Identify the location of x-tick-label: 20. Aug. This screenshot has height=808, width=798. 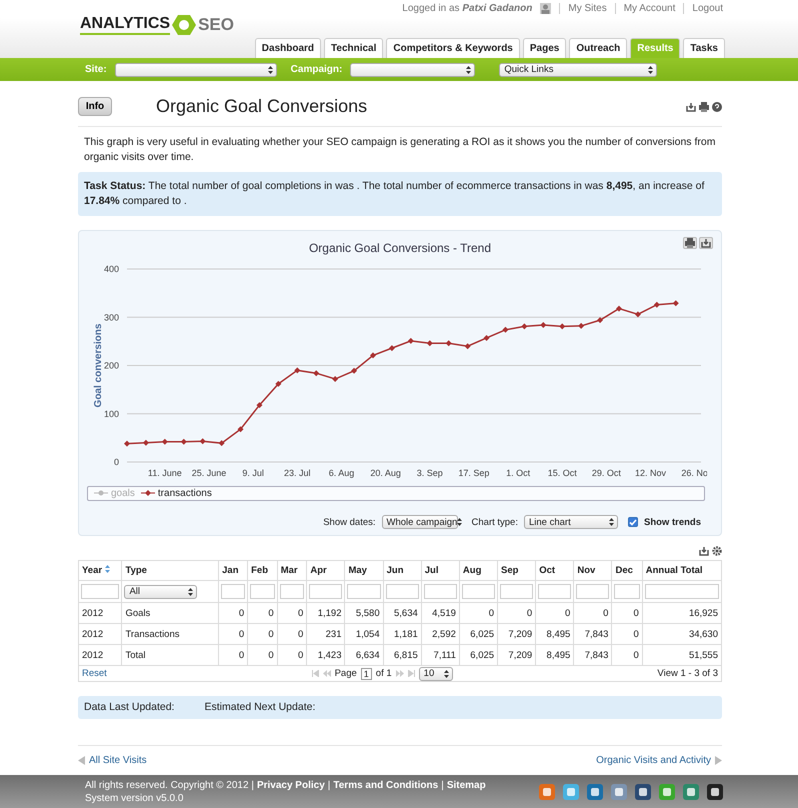
(385, 473).